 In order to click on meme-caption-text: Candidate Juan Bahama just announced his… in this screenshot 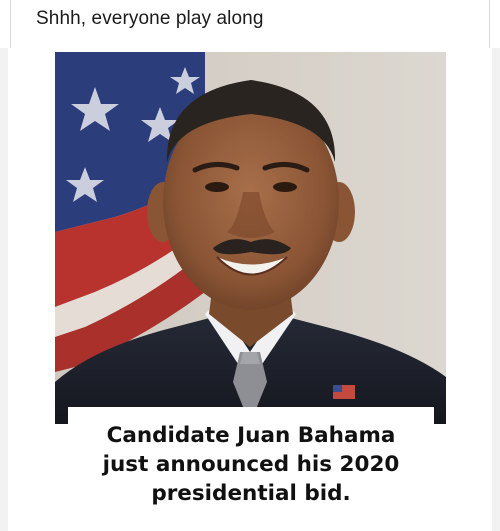, I will do `click(251, 464)`.